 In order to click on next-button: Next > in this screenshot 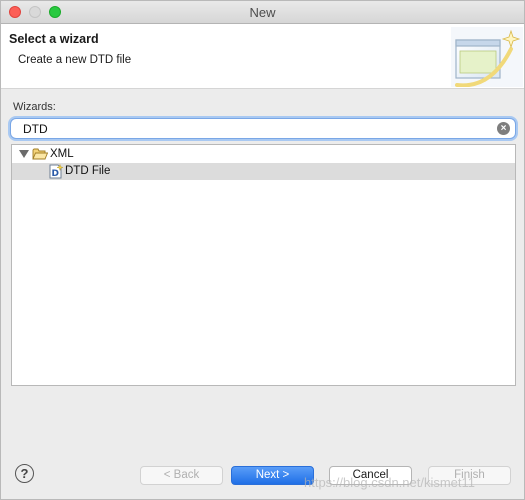, I will do `click(272, 475)`.